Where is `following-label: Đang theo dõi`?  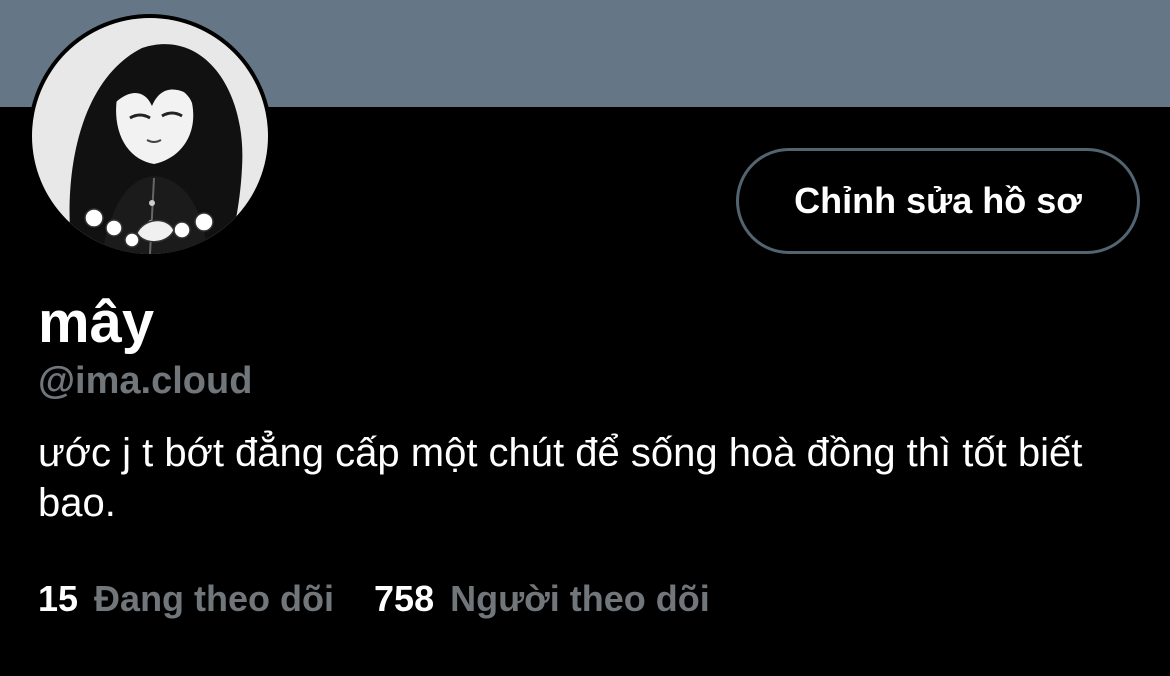
following-label: Đang theo dõi is located at coordinates (214, 598).